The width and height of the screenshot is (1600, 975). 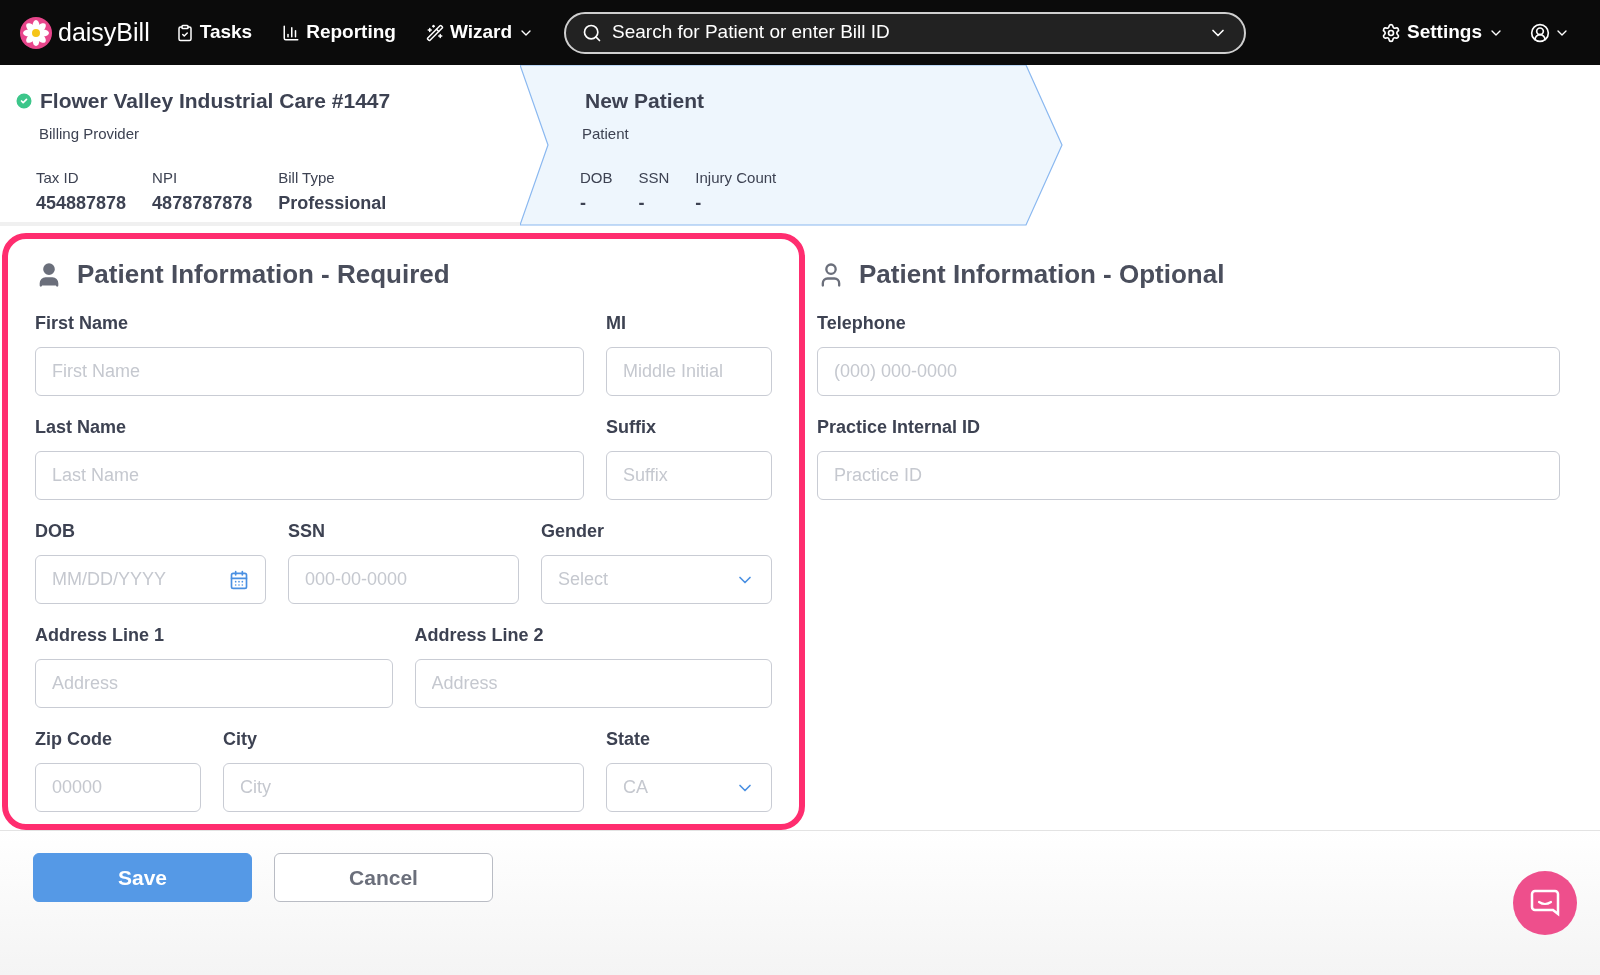 I want to click on input-field: Suffix, so click(x=689, y=475).